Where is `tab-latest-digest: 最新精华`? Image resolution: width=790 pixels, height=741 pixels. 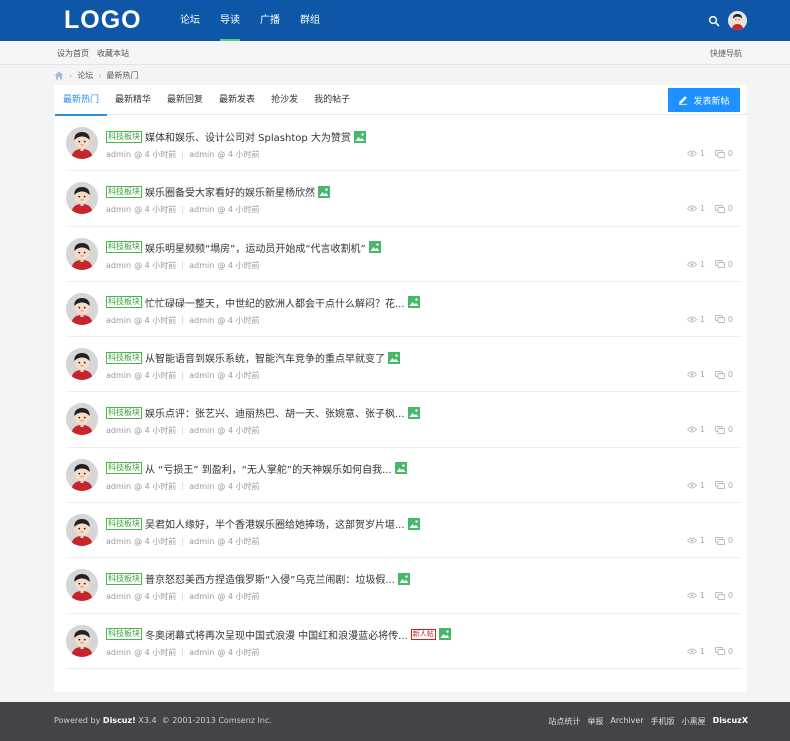 tab-latest-digest: 最新精华 is located at coordinates (133, 100).